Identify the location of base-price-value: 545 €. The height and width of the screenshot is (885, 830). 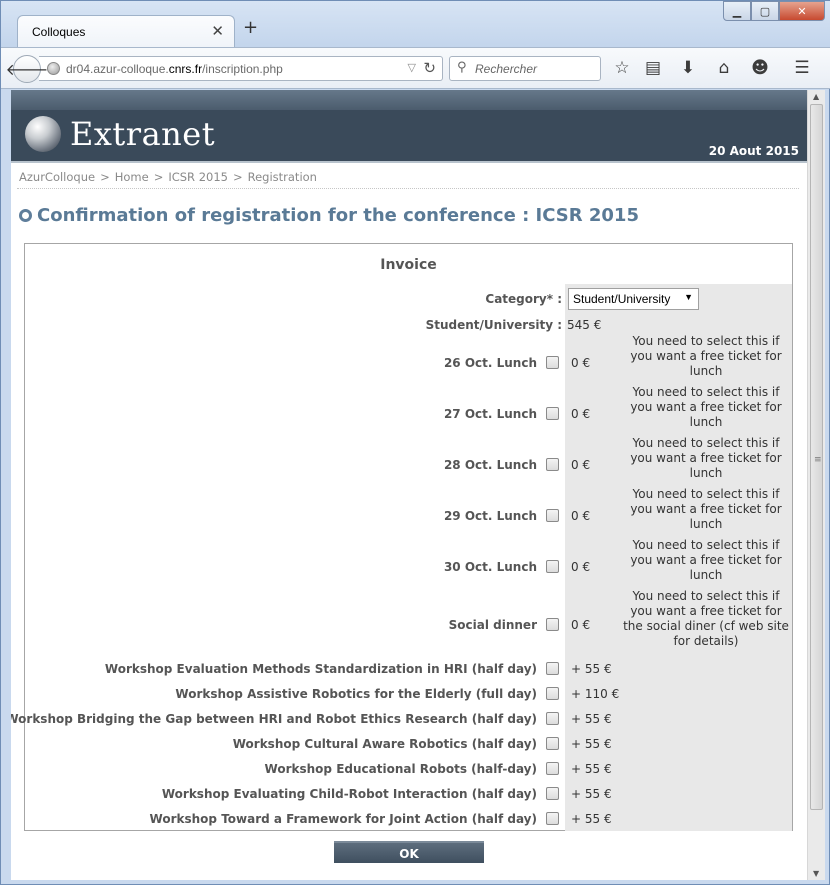
(584, 325).